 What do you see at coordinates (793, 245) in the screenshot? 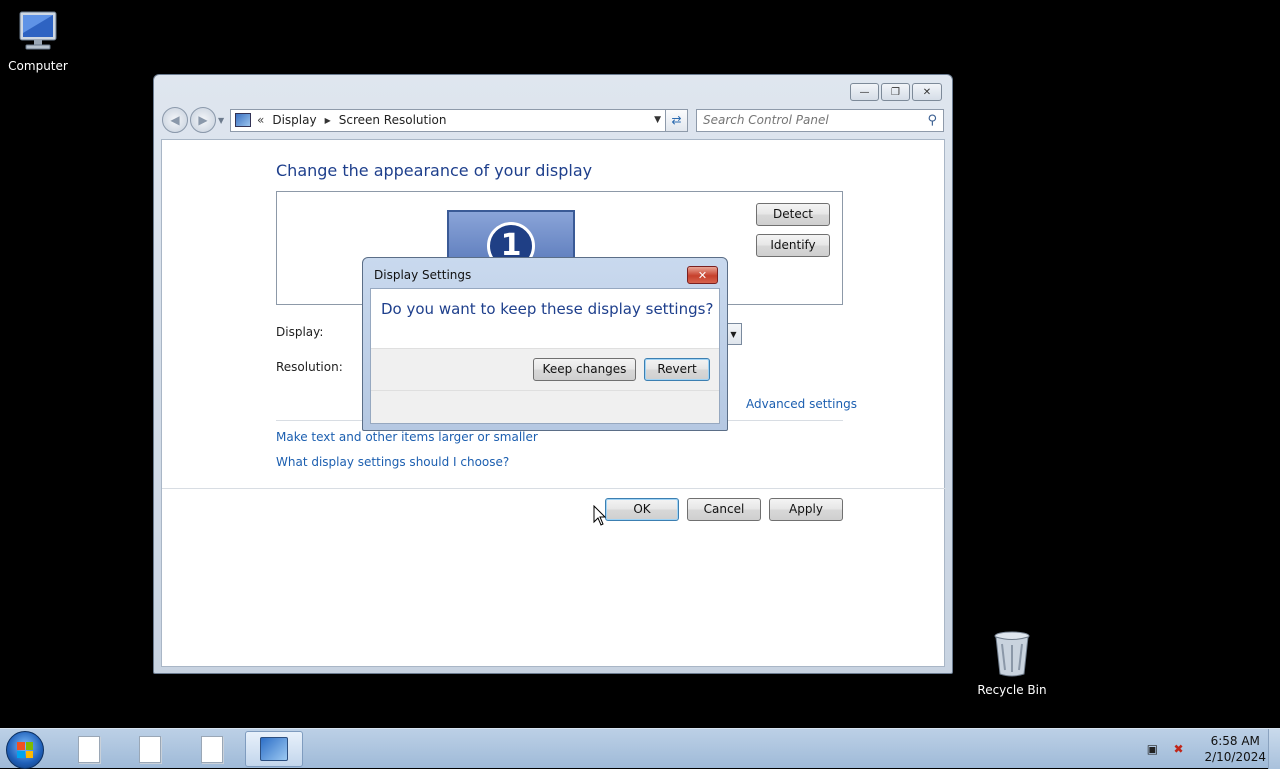
I see `identify-button: Identify` at bounding box center [793, 245].